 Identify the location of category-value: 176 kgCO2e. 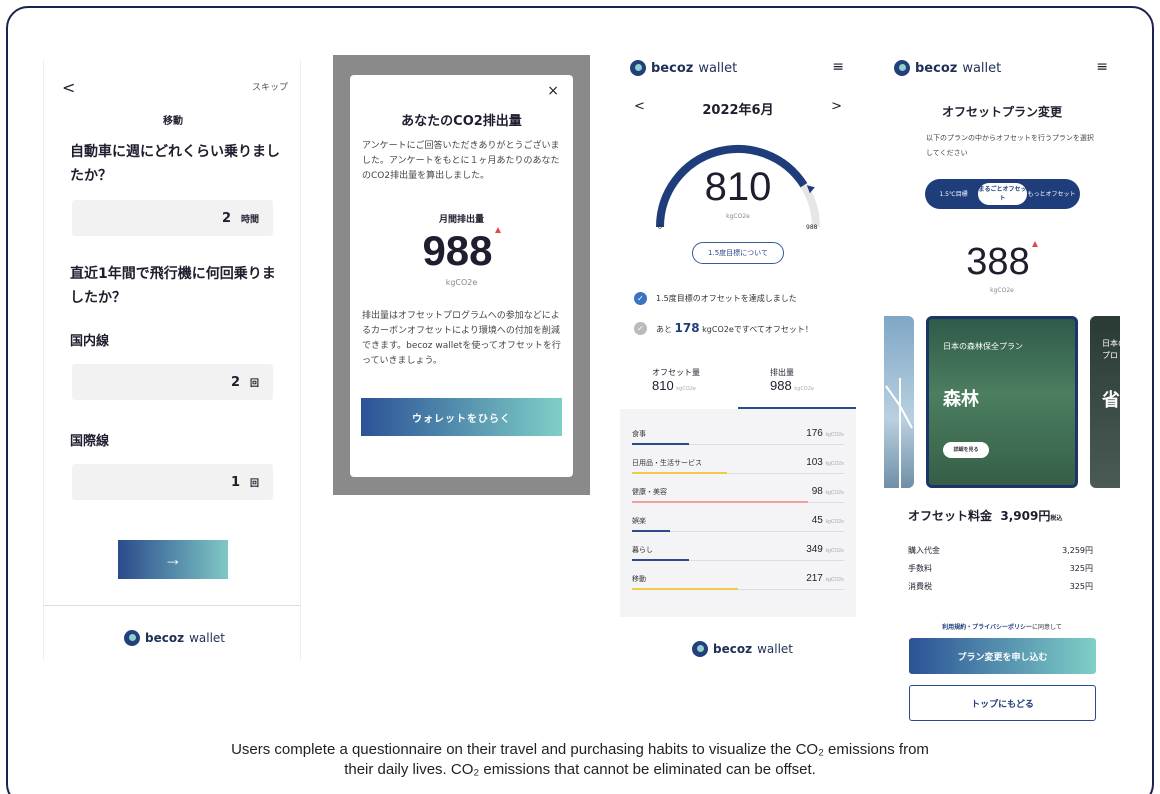
(825, 433).